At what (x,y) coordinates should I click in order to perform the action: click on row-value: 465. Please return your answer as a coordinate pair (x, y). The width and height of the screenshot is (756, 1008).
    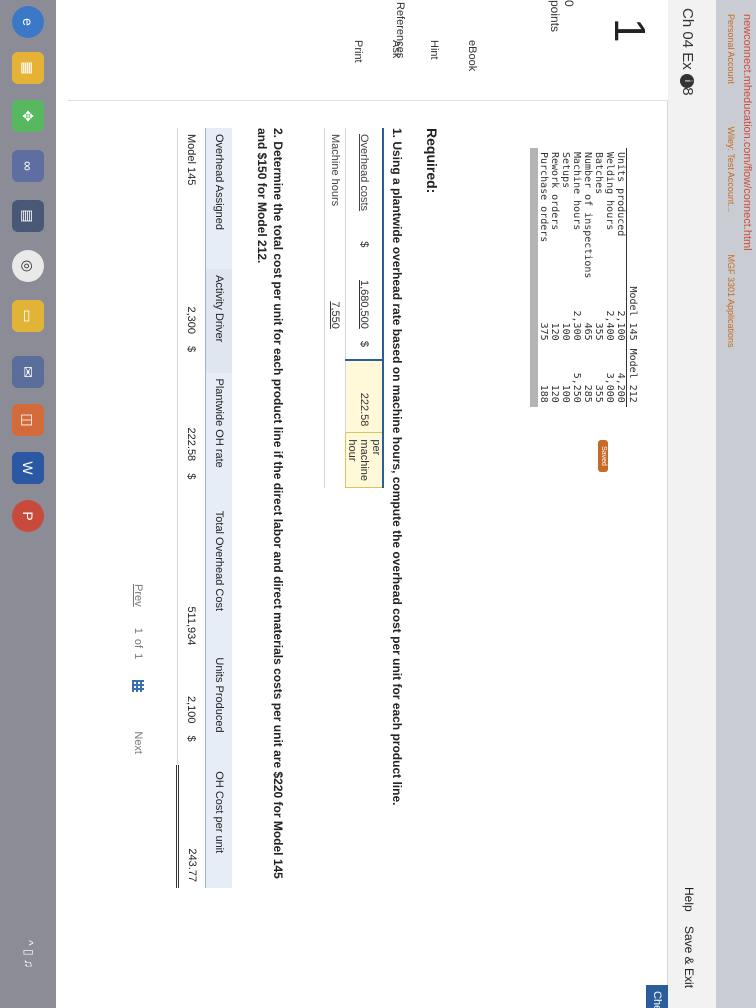
    Looking at the image, I should click on (587, 331).